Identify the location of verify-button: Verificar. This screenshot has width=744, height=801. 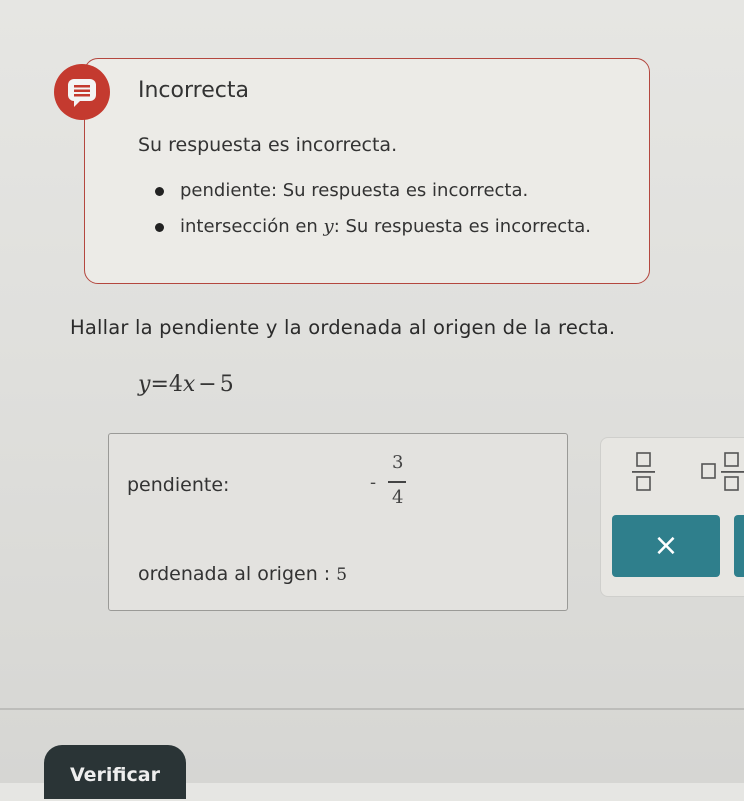
(115, 772).